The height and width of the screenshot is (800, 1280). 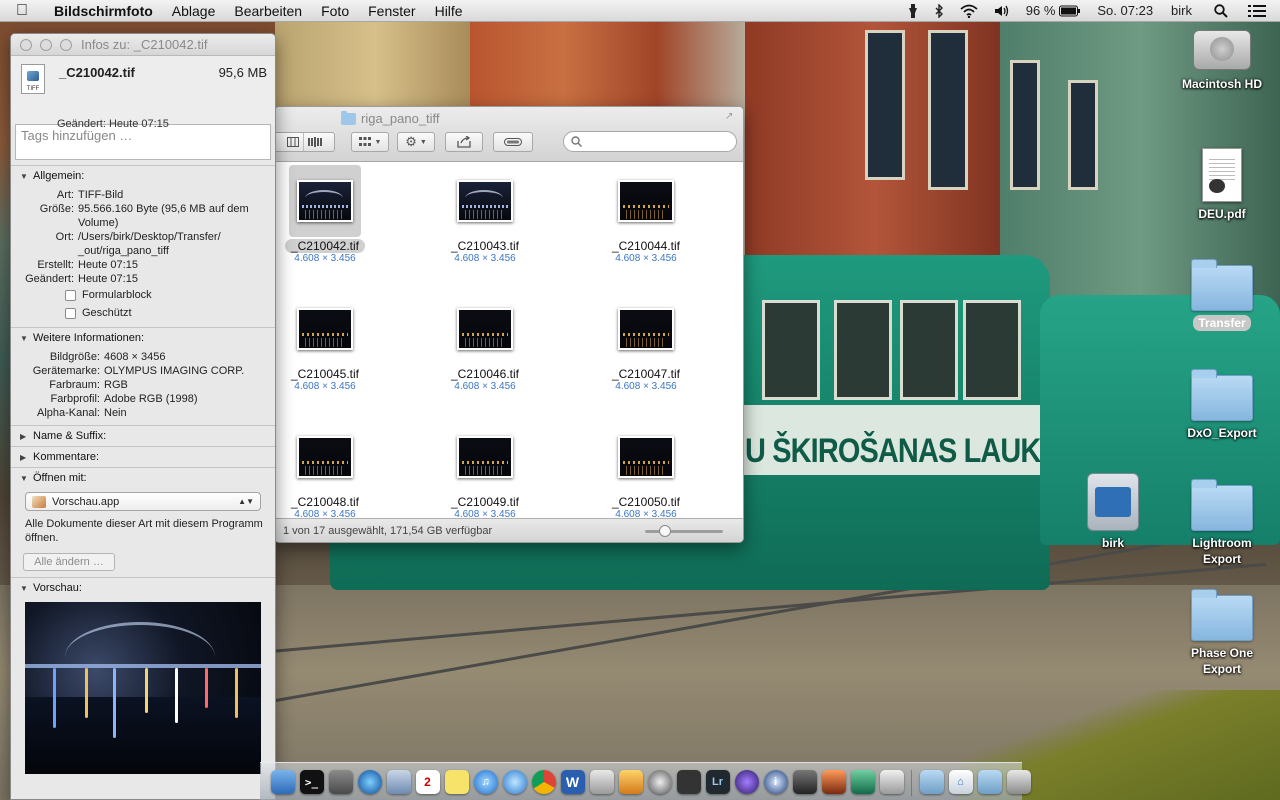 I want to click on bluetooth-icon, so click(x=939, y=10).